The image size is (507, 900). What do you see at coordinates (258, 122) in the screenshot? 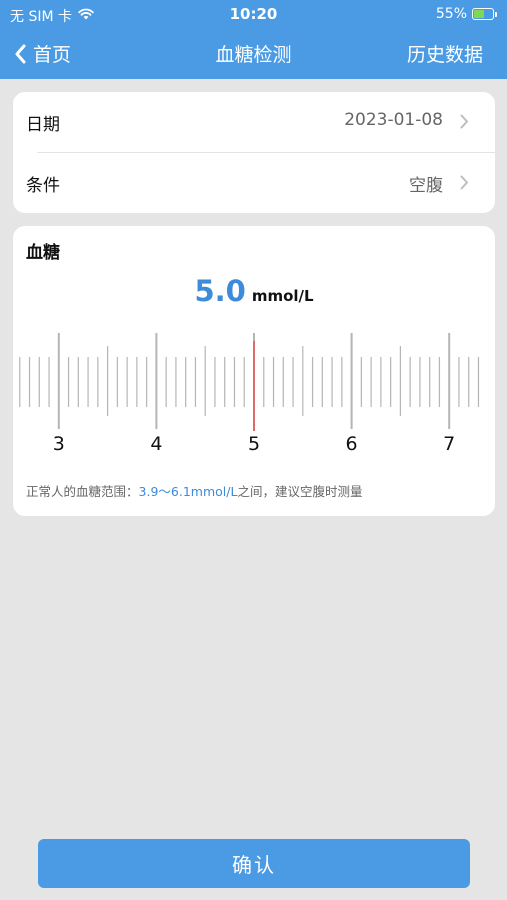
I see `date-row: 日期 2023-01-08` at bounding box center [258, 122].